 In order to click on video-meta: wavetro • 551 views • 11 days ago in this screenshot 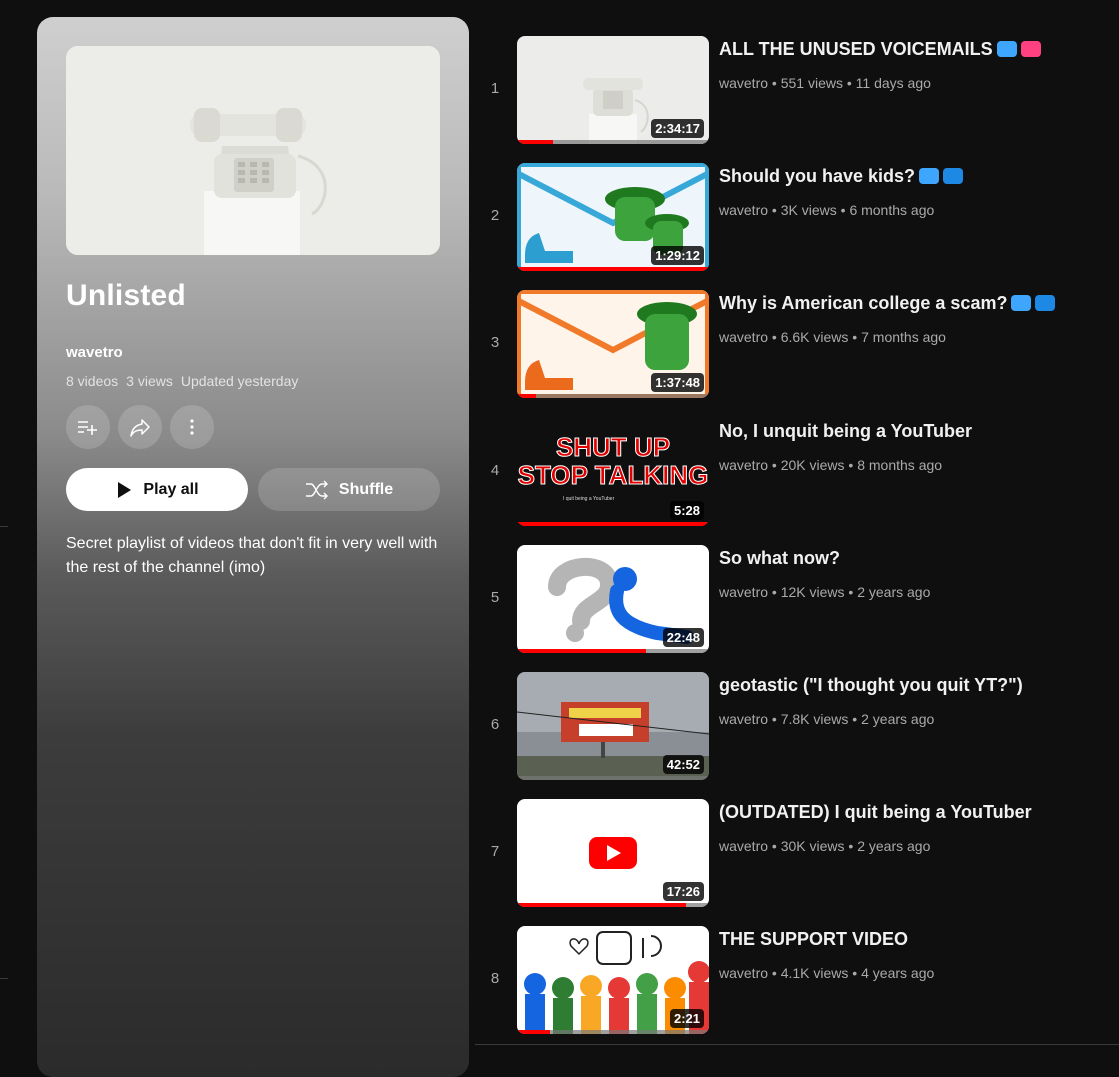, I will do `click(825, 83)`.